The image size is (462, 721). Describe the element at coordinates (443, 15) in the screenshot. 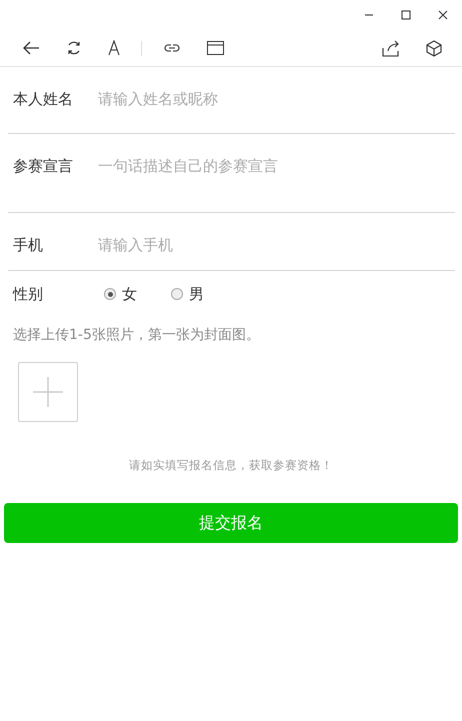

I see `close-icon` at that location.